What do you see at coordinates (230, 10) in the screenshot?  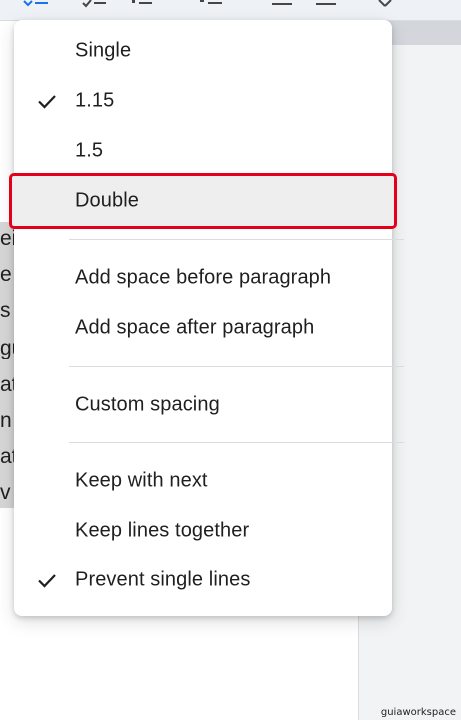 I see `toolbar` at bounding box center [230, 10].